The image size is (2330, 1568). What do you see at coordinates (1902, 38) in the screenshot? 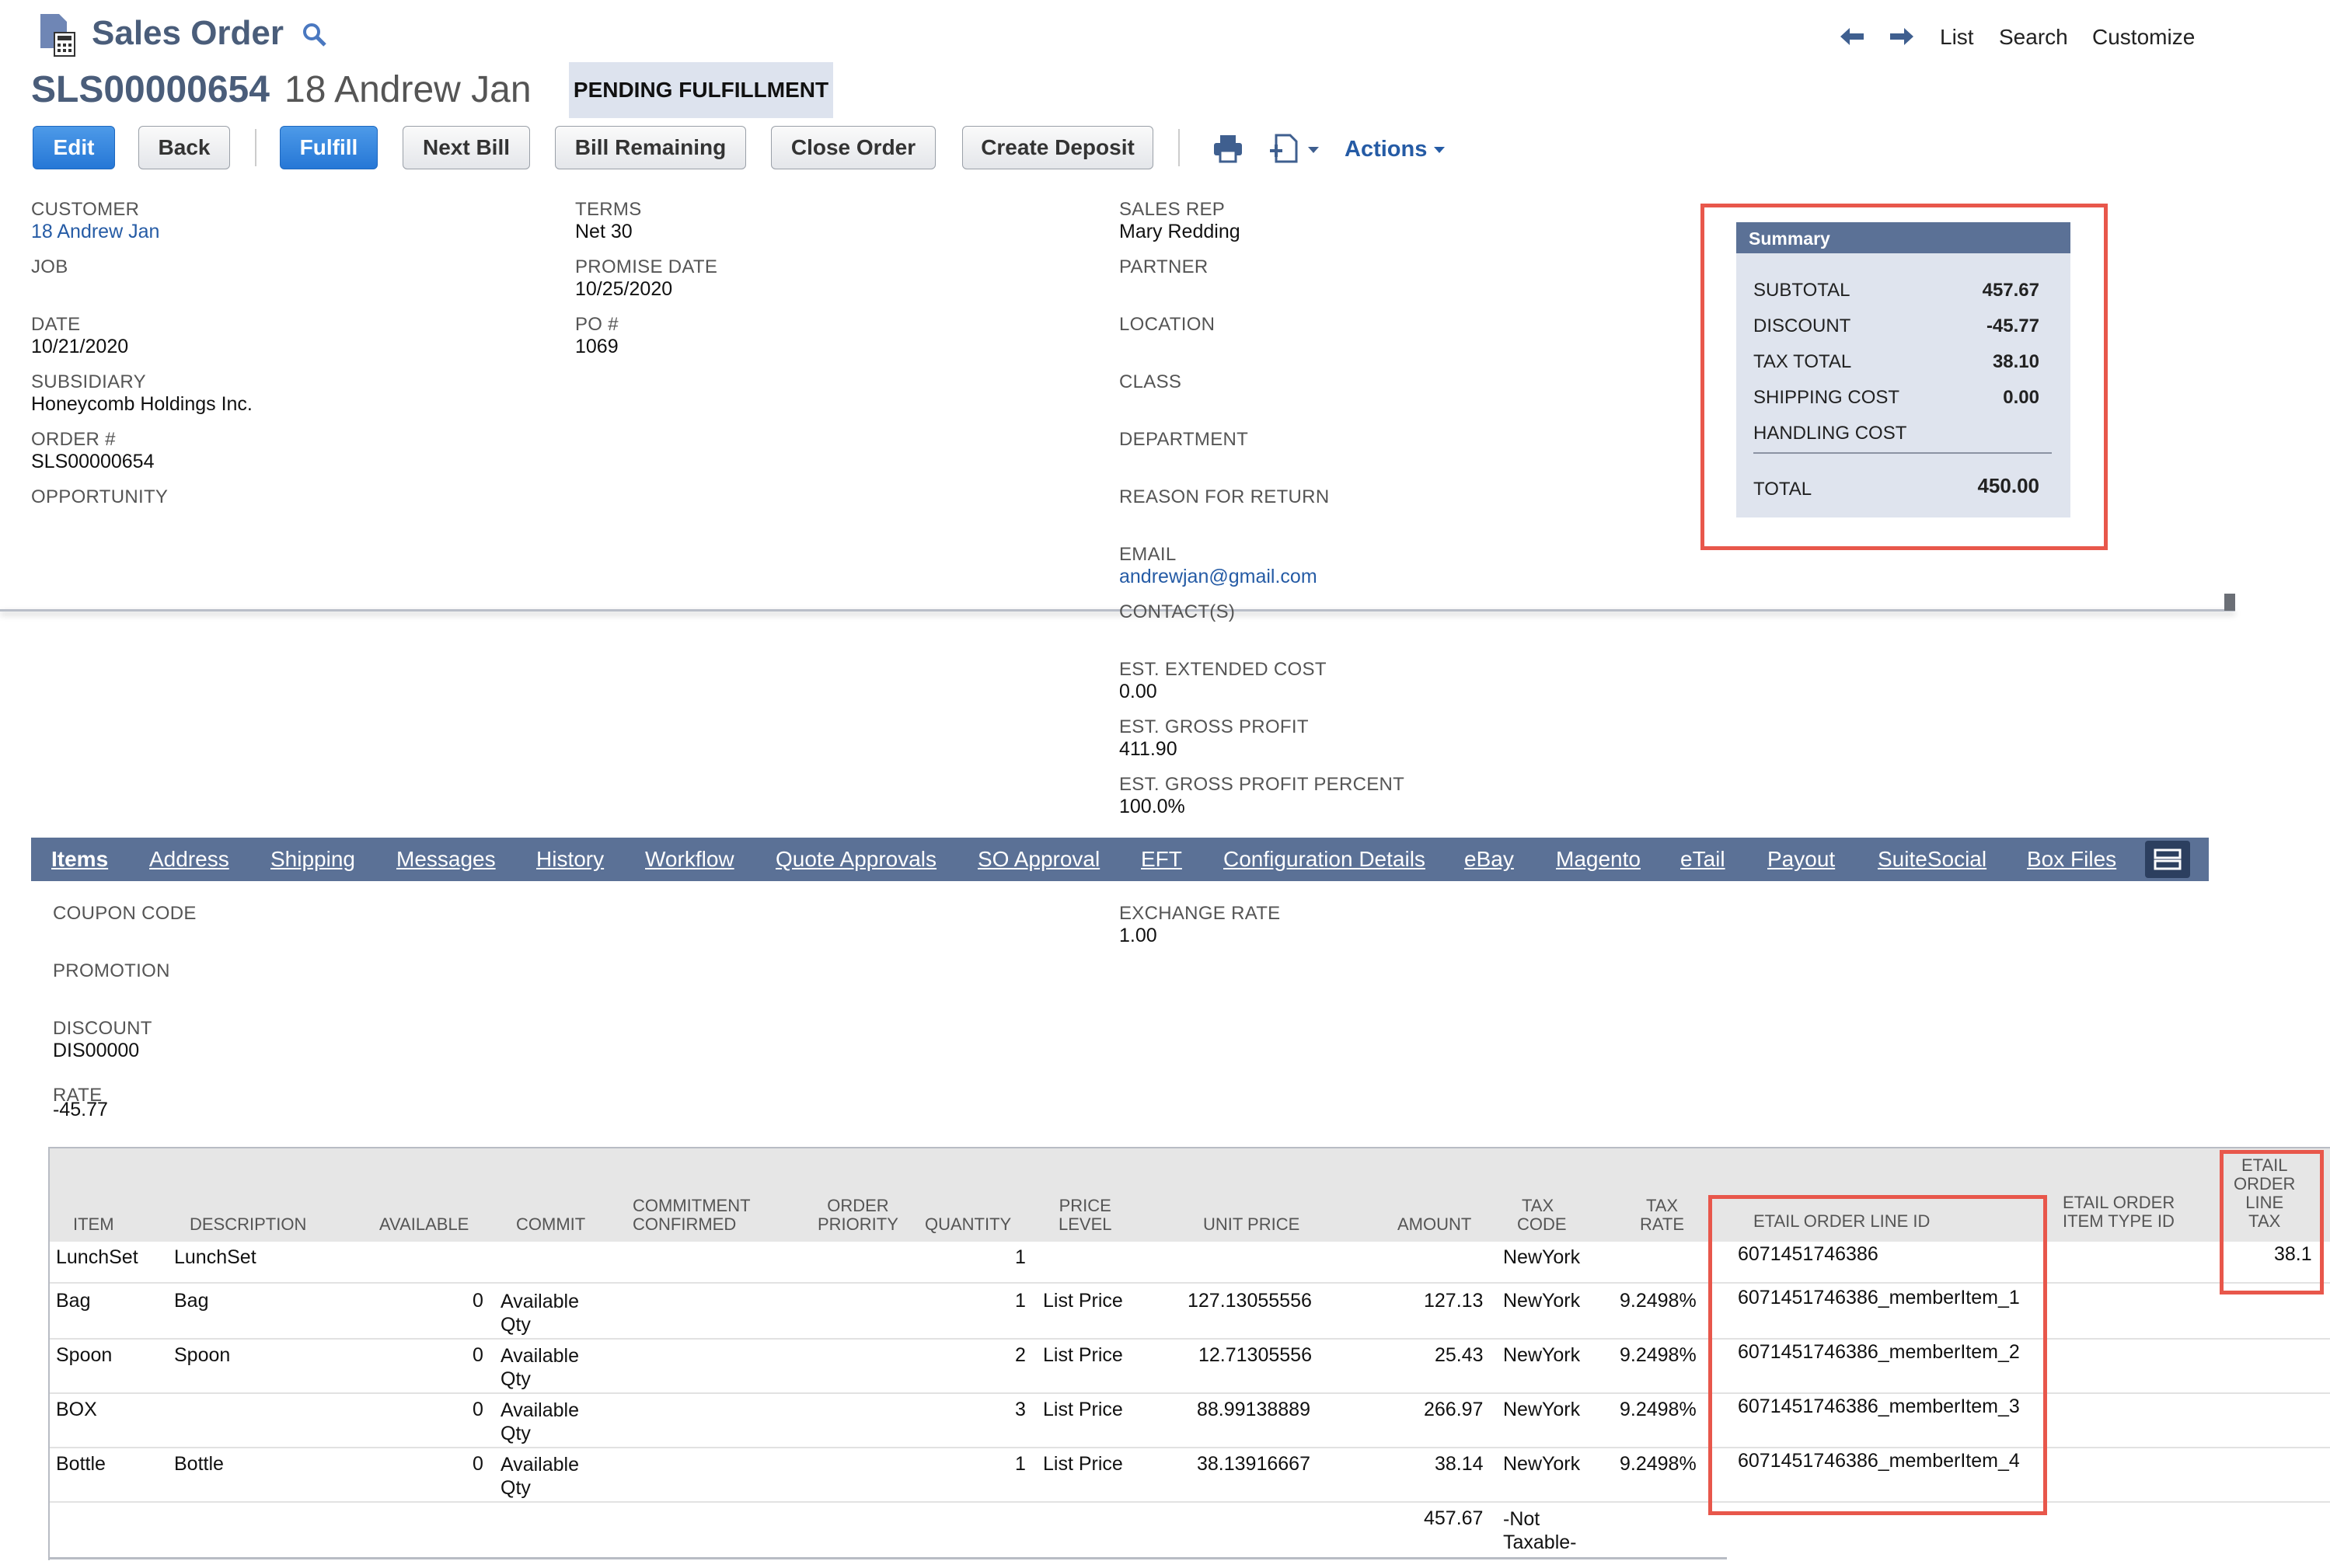
I see `arrow-right-icon` at bounding box center [1902, 38].